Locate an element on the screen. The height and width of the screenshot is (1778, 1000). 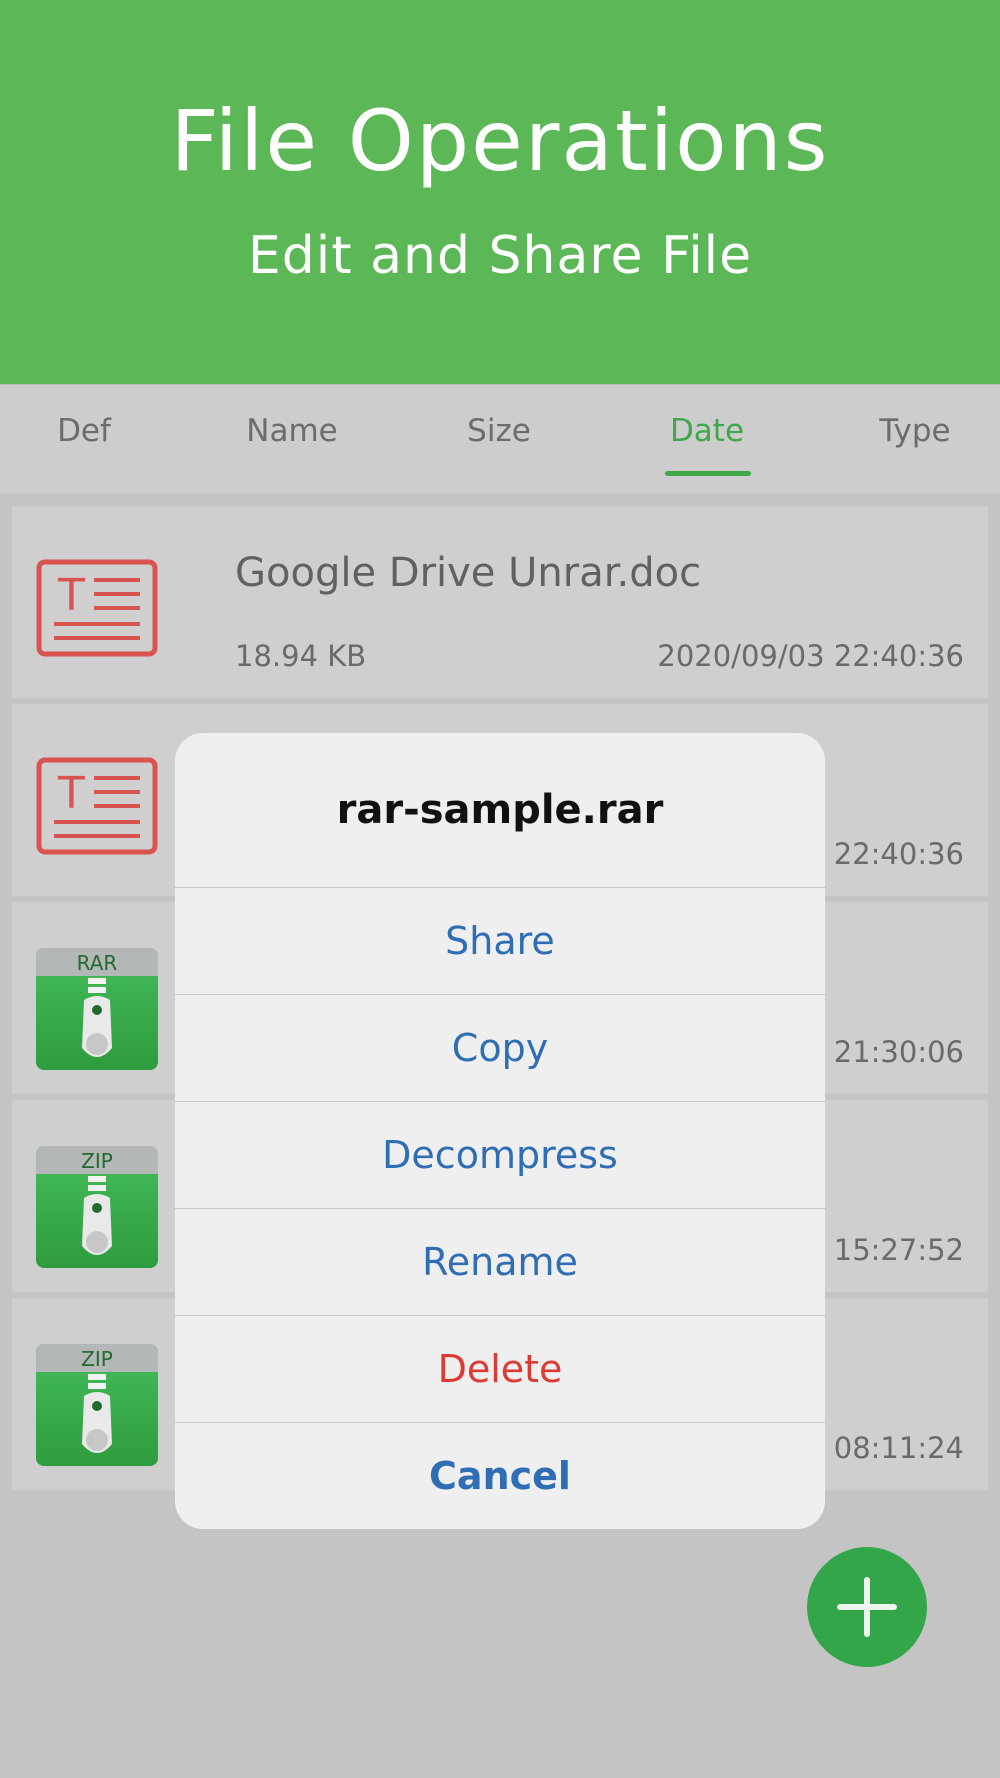
action-sheet-title: rar-sample.rar is located at coordinates (500, 810).